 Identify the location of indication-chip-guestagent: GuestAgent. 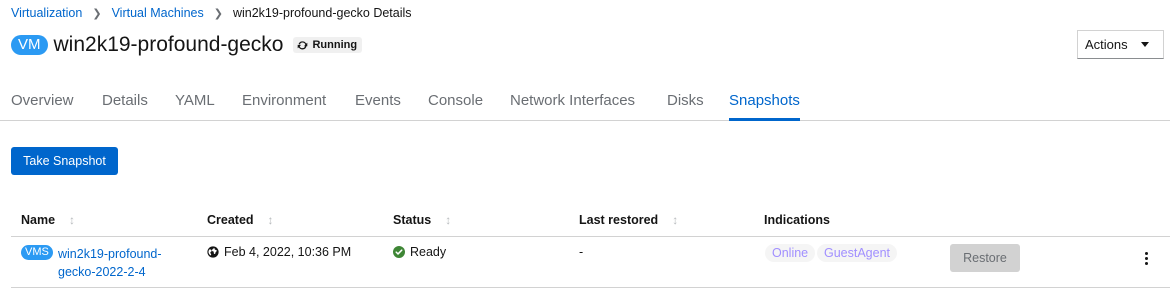
(857, 253).